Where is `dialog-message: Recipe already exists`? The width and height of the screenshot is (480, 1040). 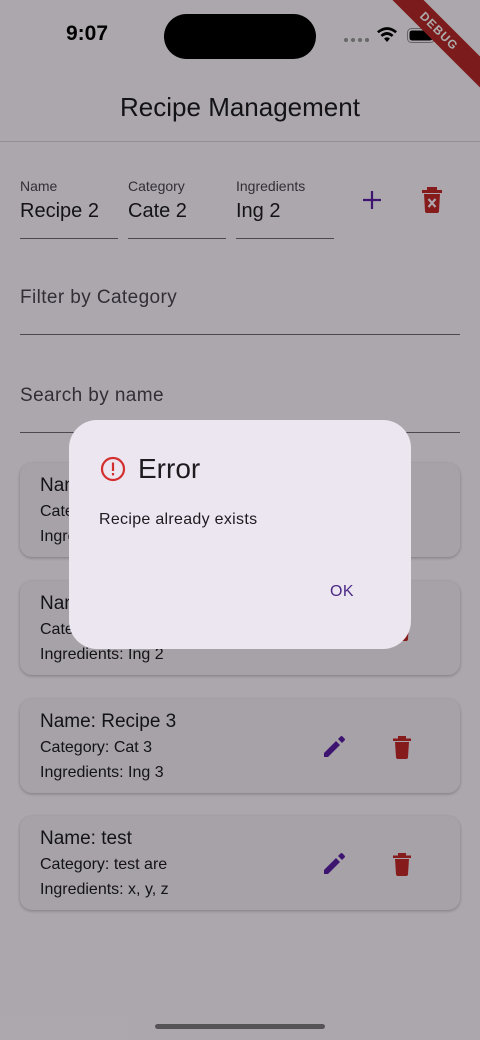 dialog-message: Recipe already exists is located at coordinates (178, 519).